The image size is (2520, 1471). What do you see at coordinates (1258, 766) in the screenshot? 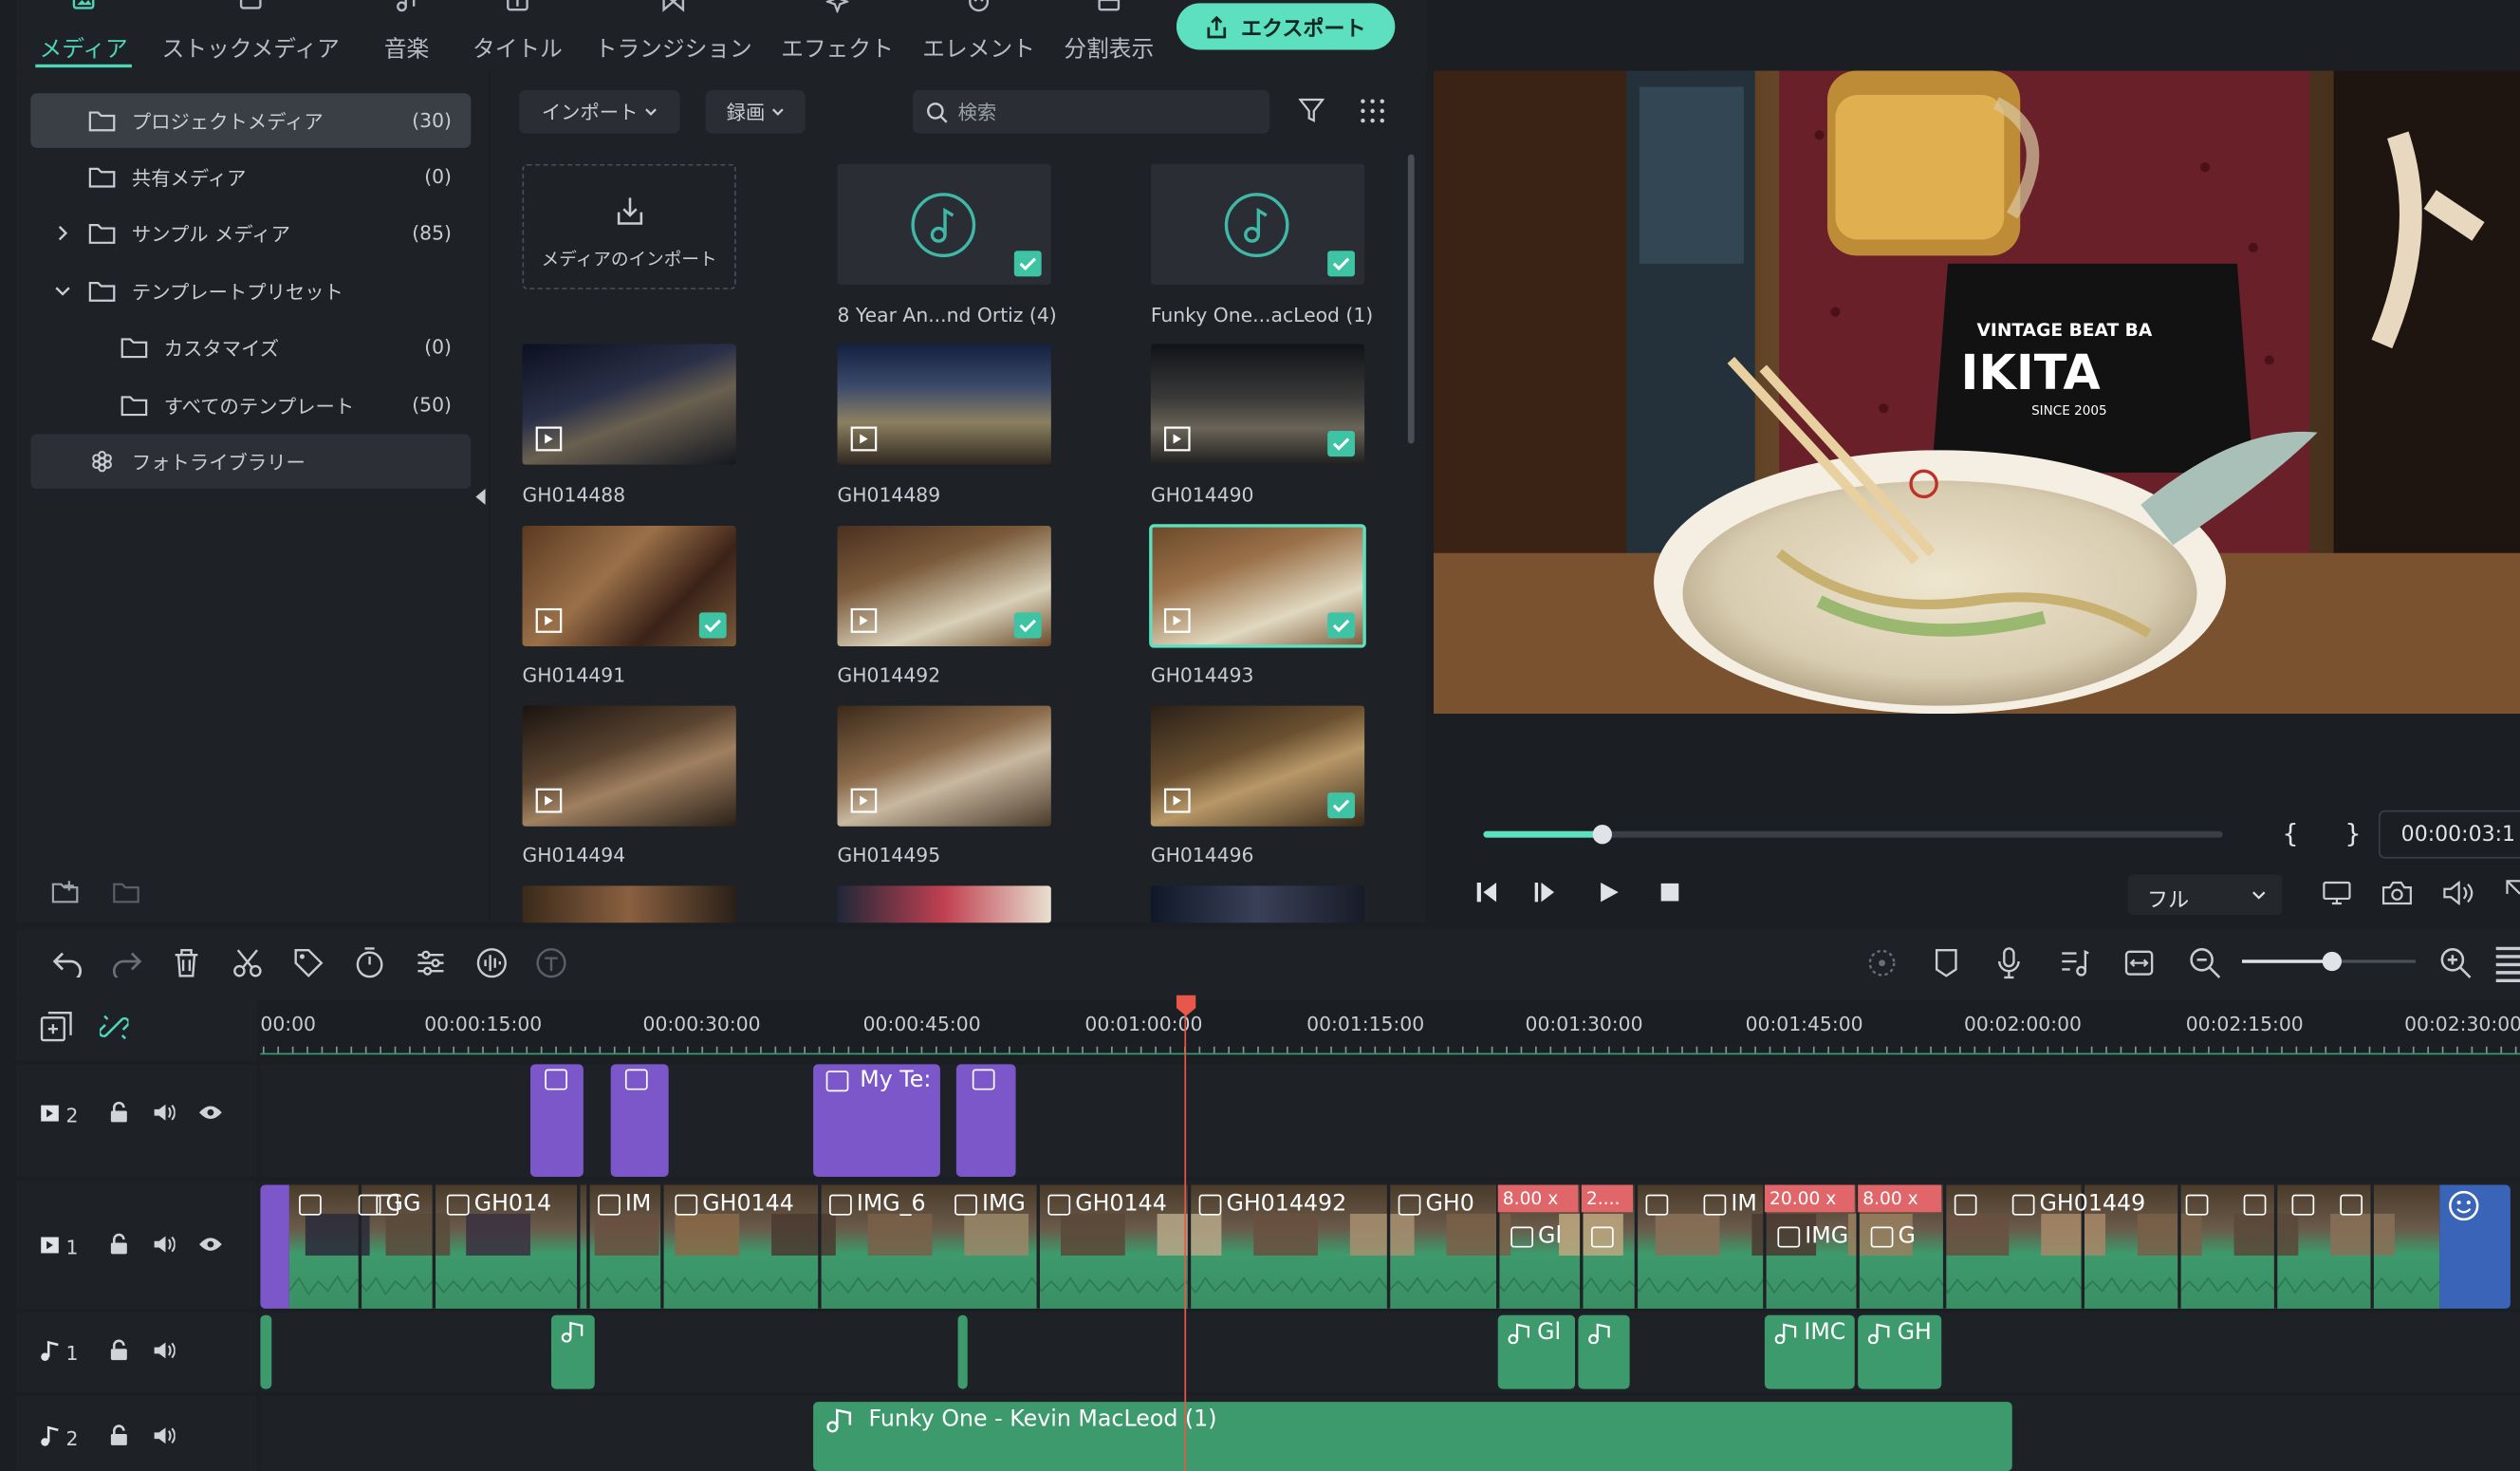
I see `media-thumb-gh014496` at bounding box center [1258, 766].